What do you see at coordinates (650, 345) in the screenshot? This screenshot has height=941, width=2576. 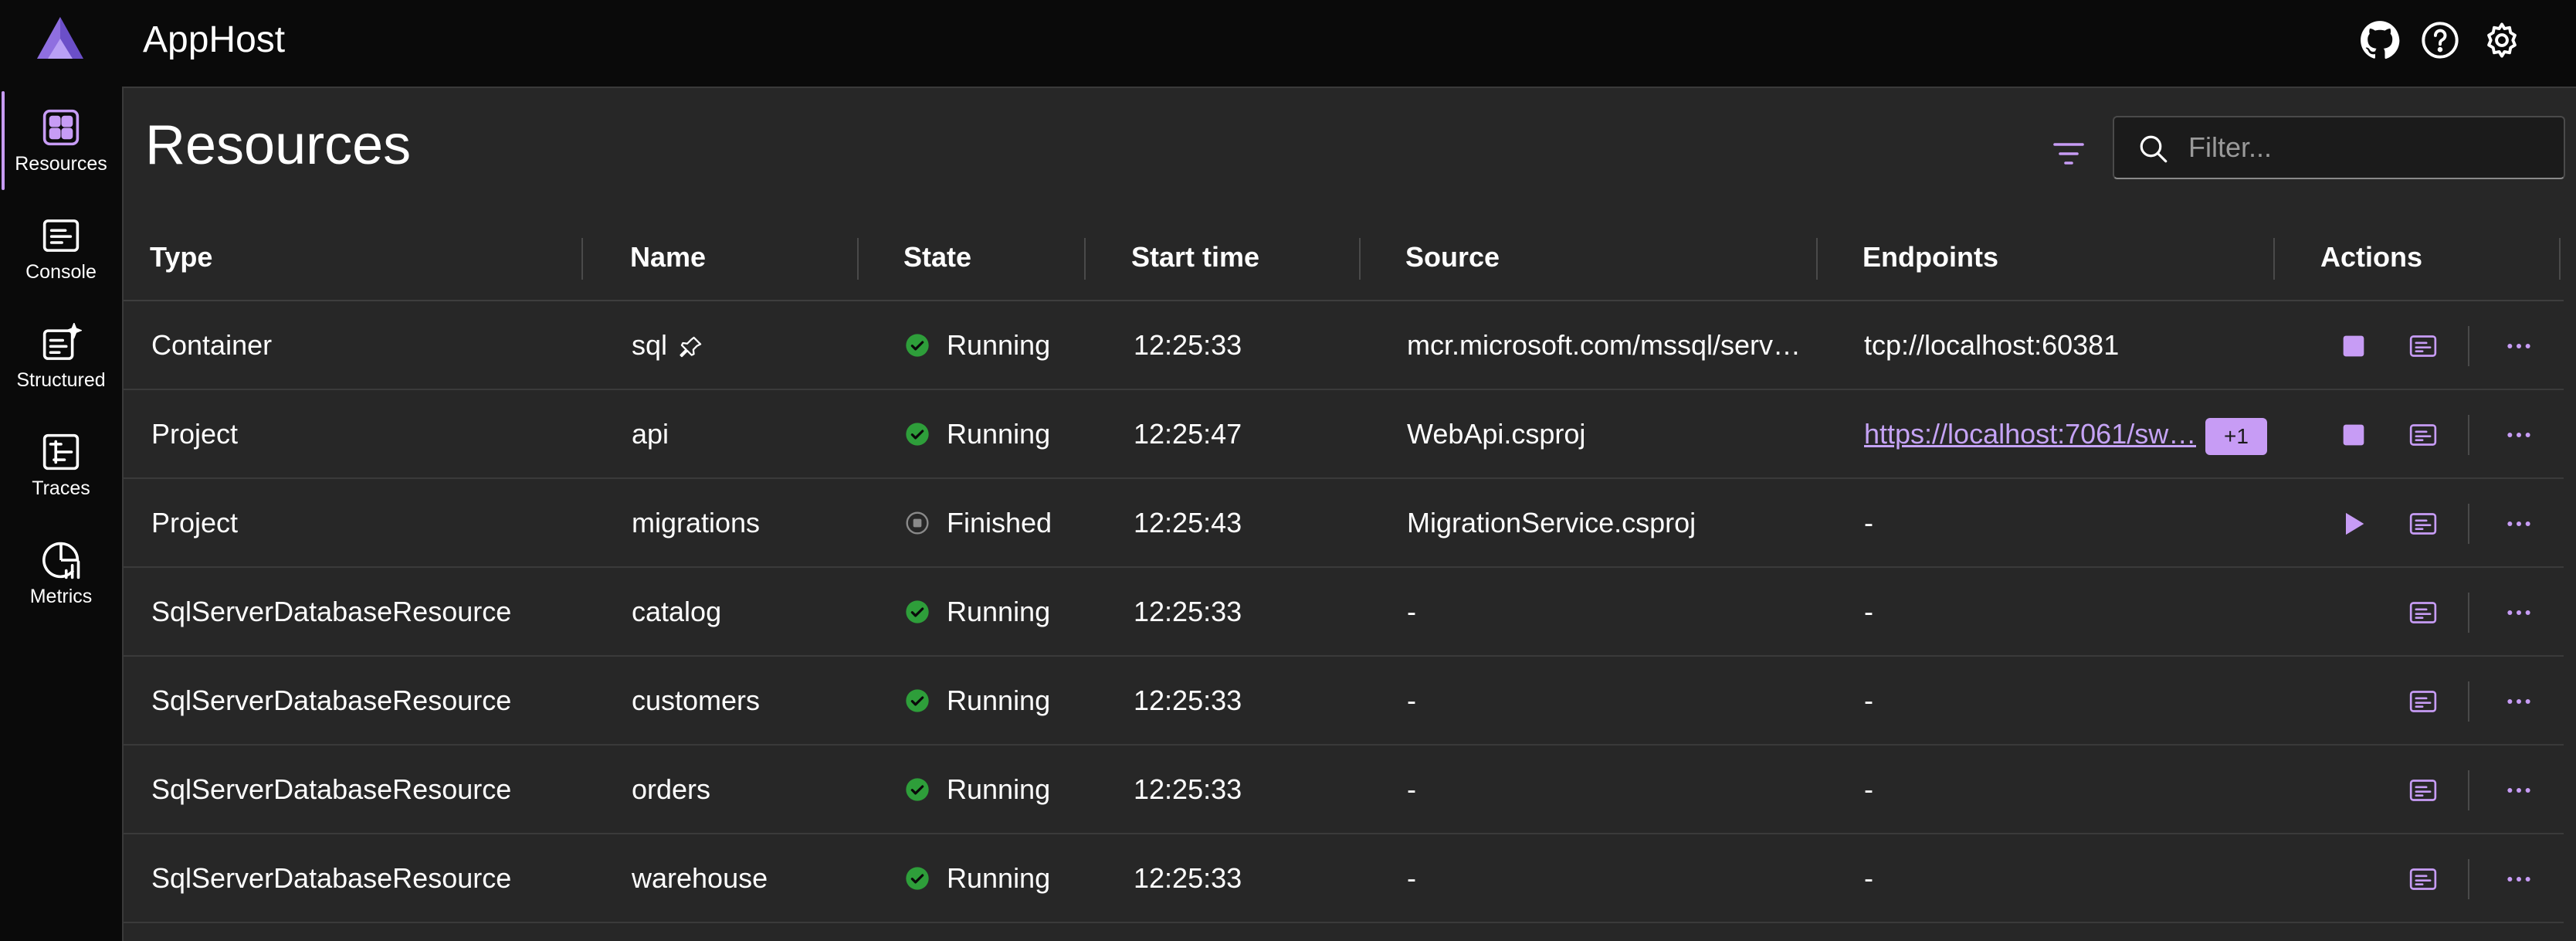 I see `resource-name: sql` at bounding box center [650, 345].